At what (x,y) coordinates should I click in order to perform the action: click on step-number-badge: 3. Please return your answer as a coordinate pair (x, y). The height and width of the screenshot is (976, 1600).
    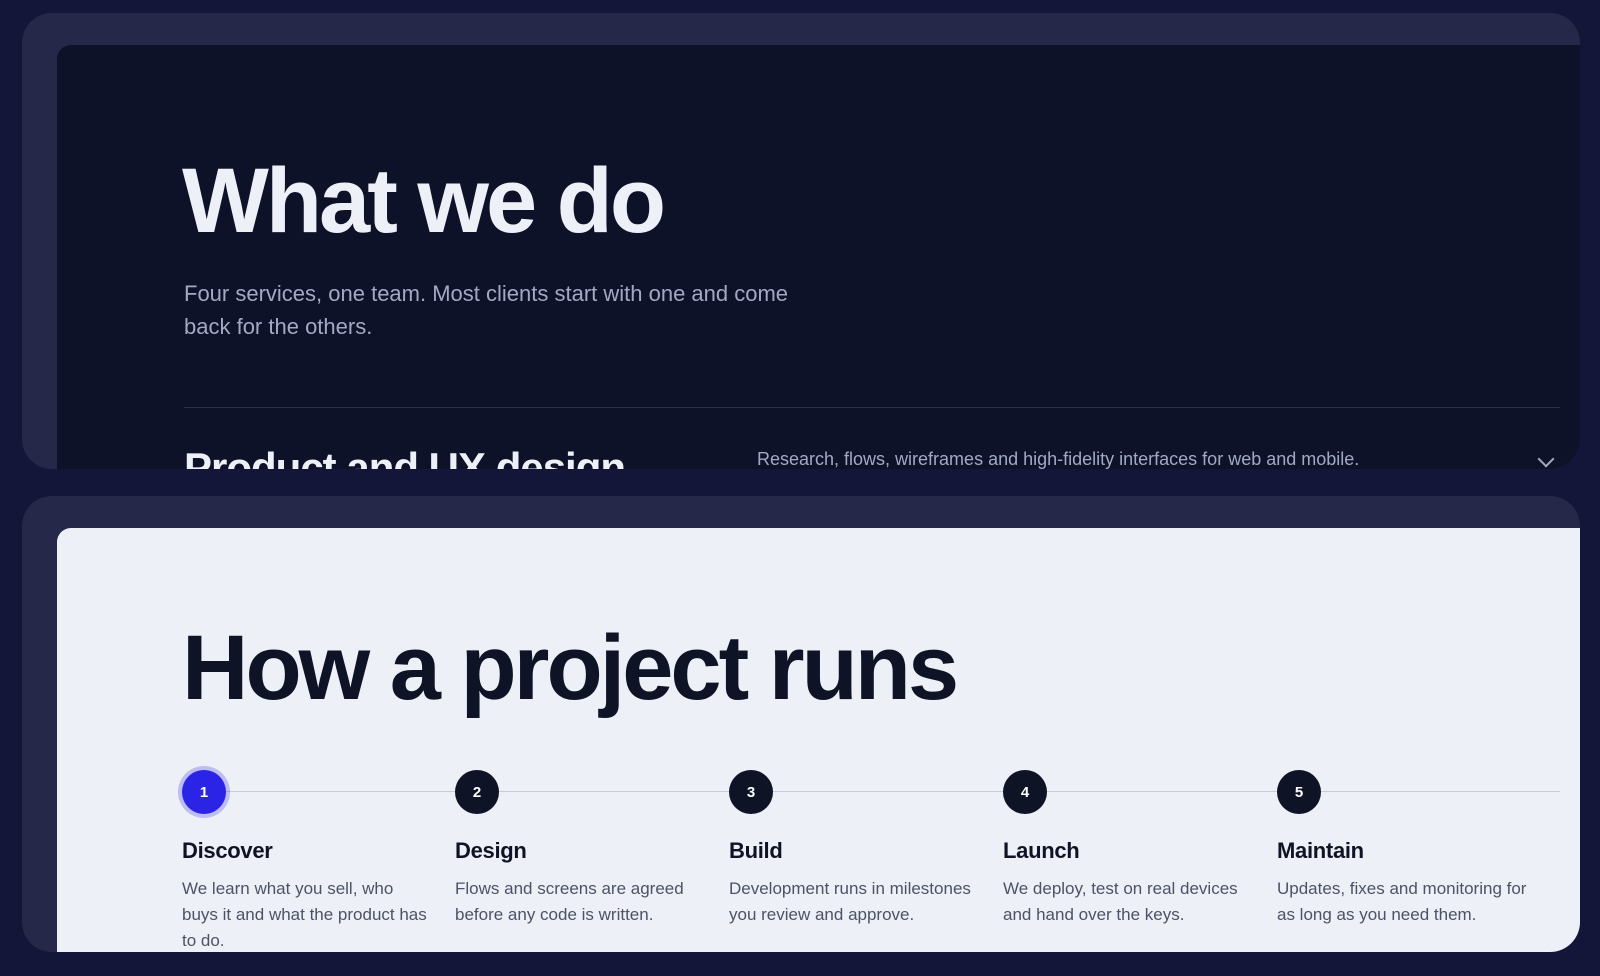
    Looking at the image, I should click on (751, 792).